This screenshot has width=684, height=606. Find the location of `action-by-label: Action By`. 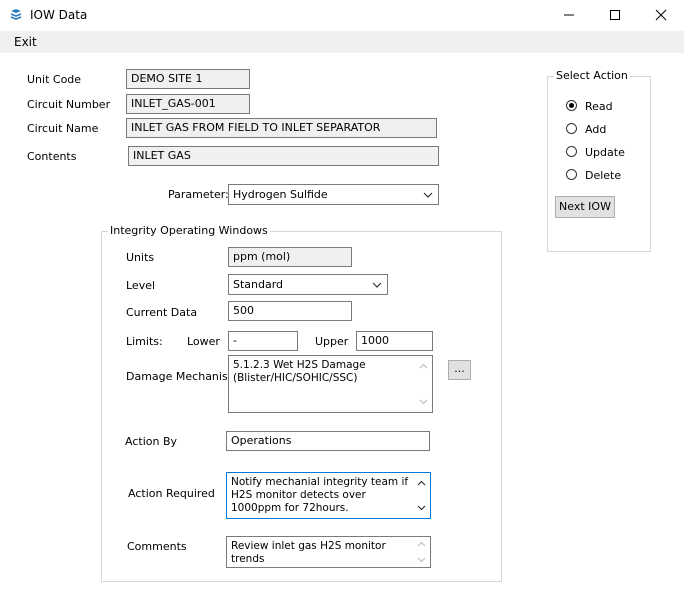

action-by-label: Action By is located at coordinates (151, 441).